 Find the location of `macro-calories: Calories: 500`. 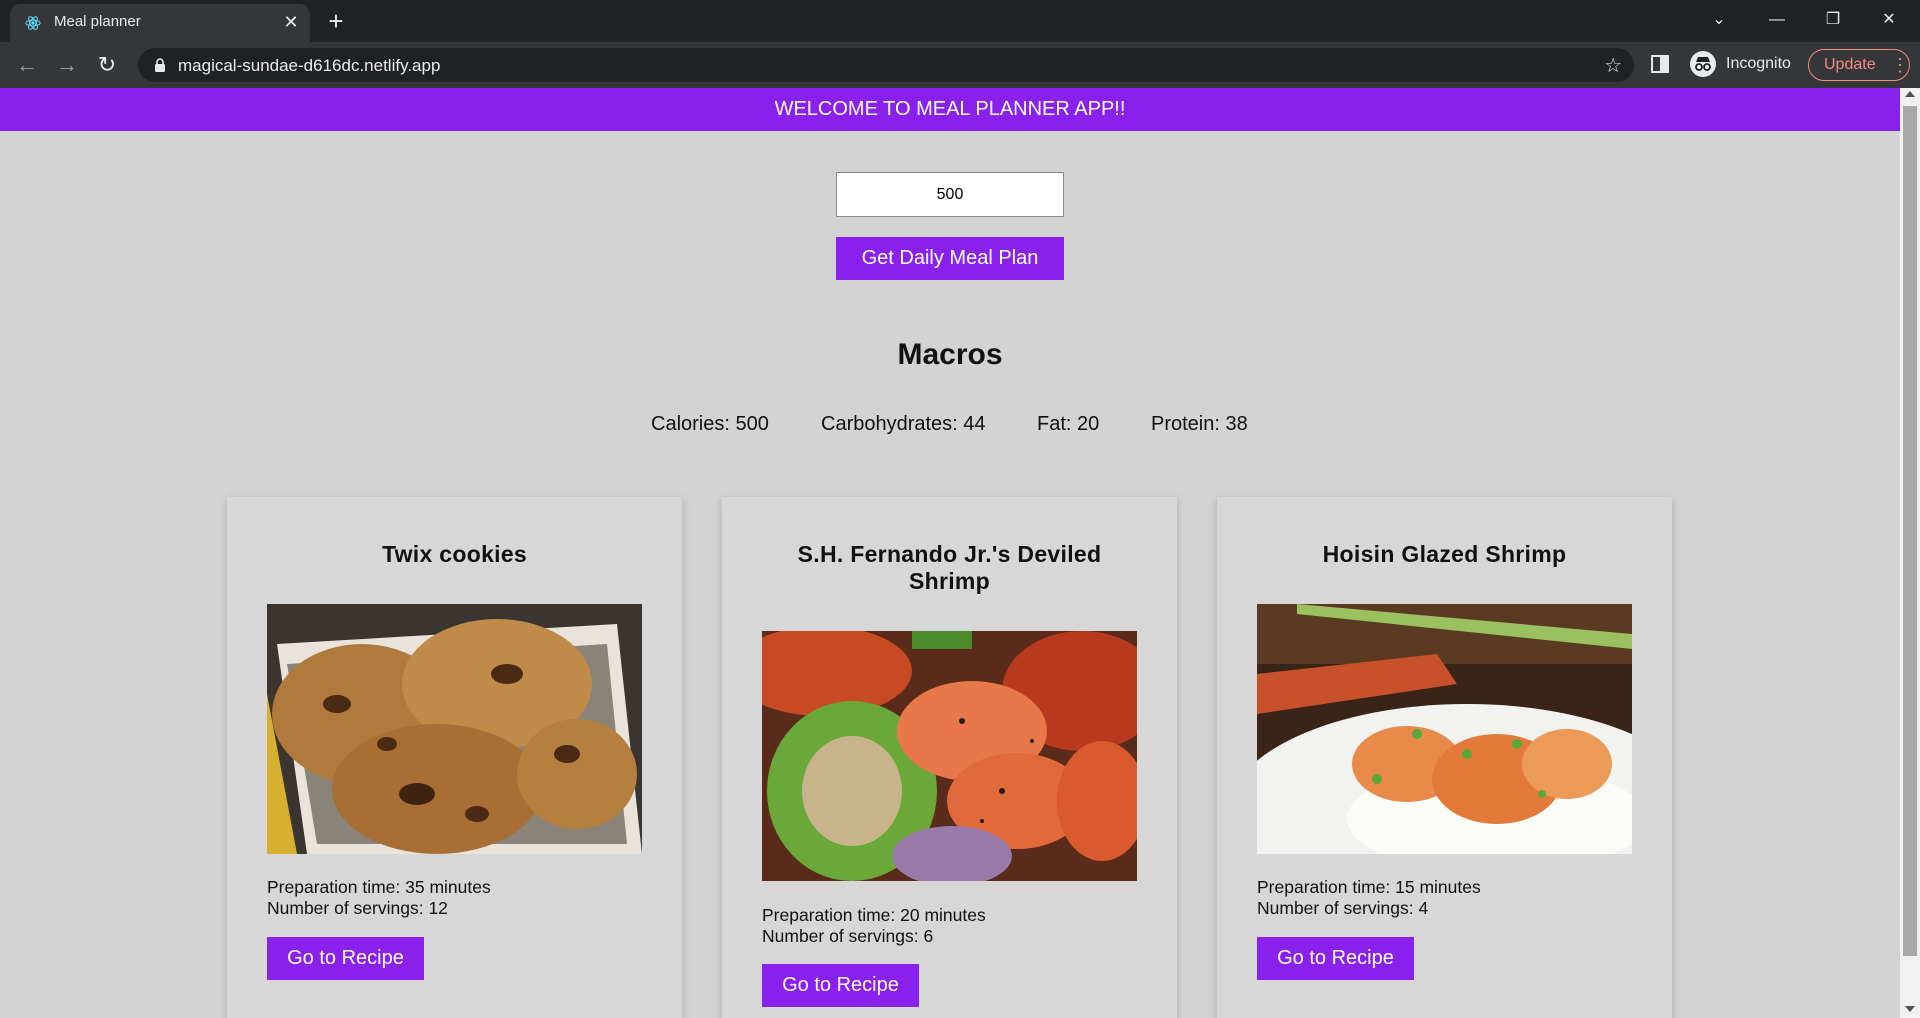

macro-calories: Calories: 500 is located at coordinates (710, 424).